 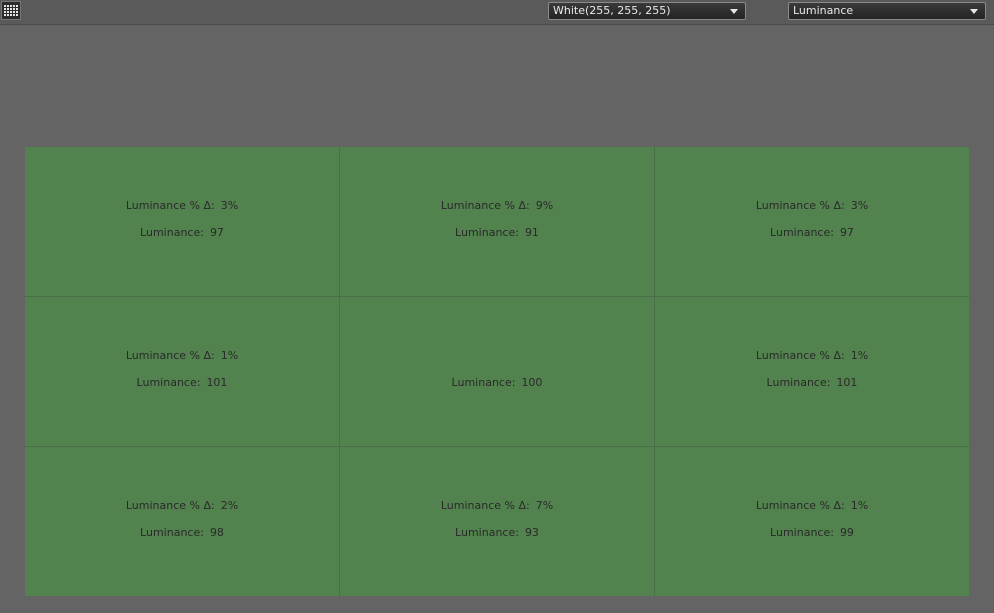 I want to click on luminance-line: Luminance: 98, so click(x=182, y=532).